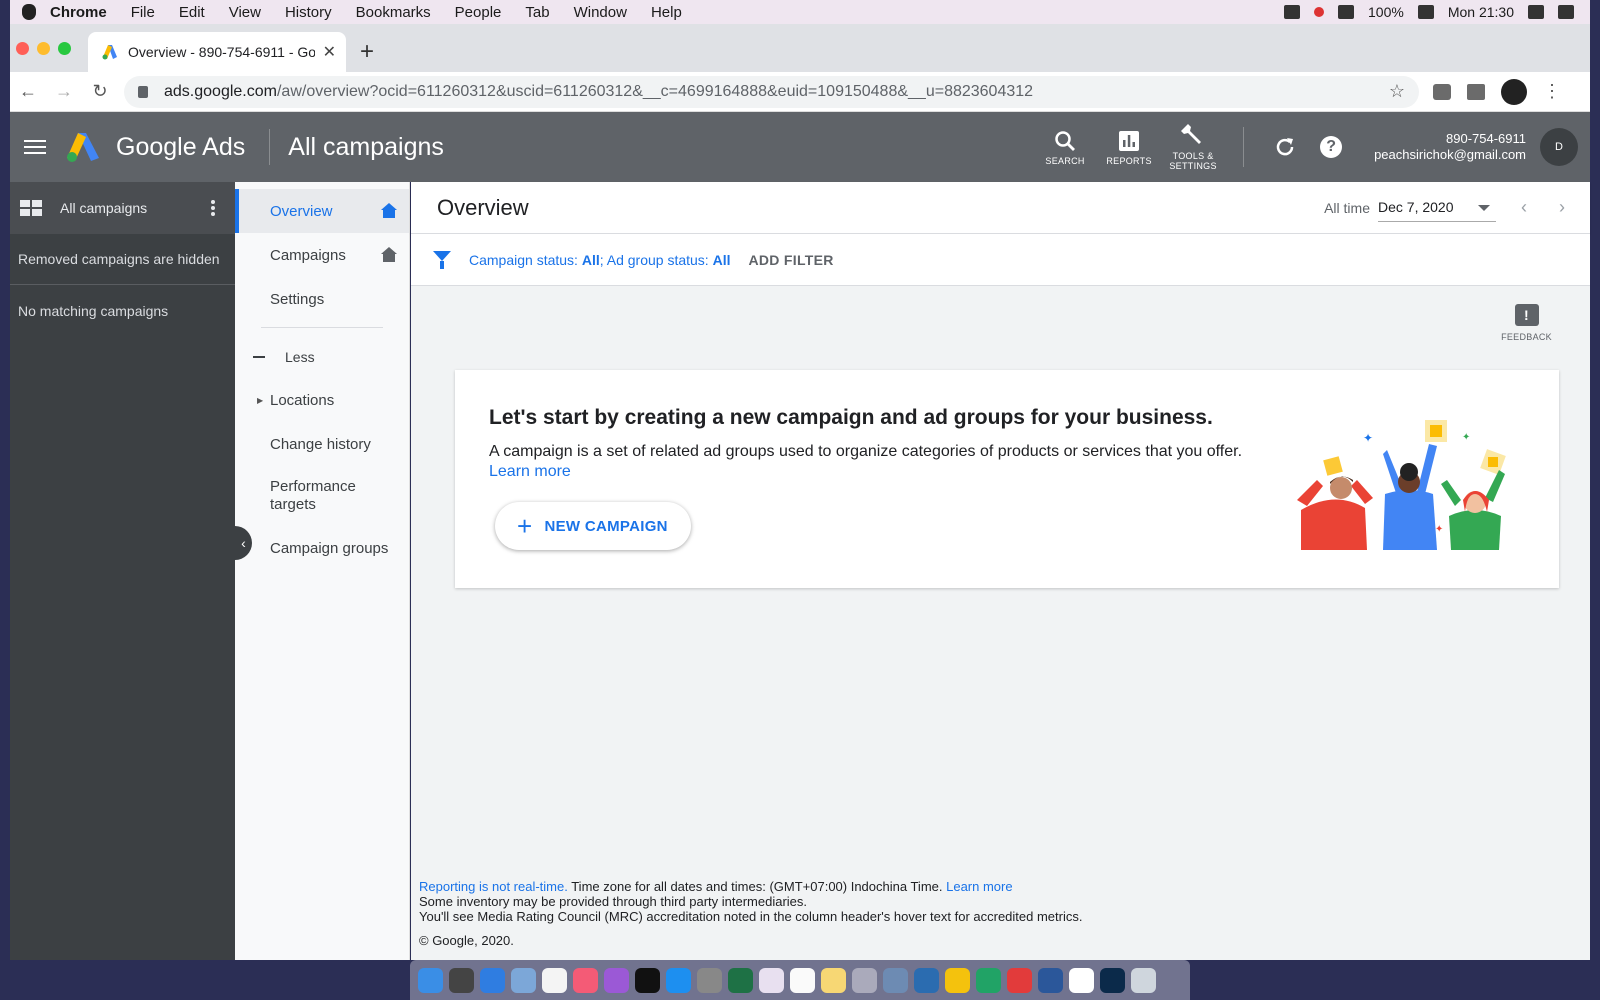 The image size is (1600, 1000). What do you see at coordinates (593, 526) in the screenshot?
I see `new-campaign-button: + NEW CAMPAIGN` at bounding box center [593, 526].